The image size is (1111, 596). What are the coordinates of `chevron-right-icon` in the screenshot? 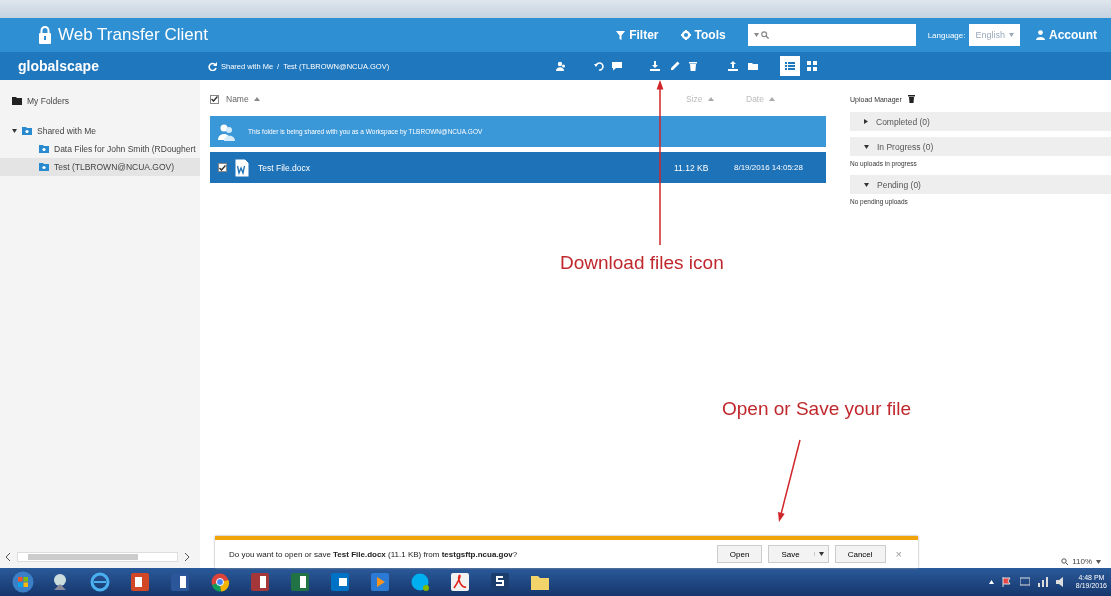 It's located at (187, 557).